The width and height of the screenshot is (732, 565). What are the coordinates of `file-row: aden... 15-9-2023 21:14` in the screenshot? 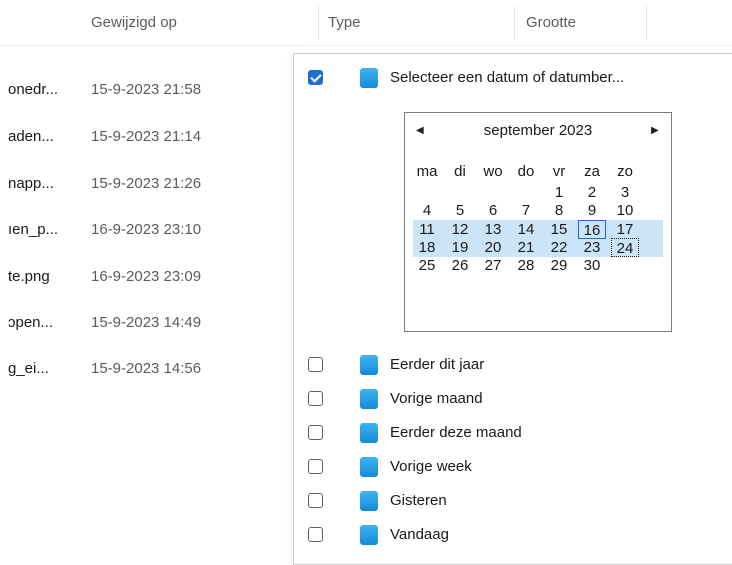 It's located at (150, 137).